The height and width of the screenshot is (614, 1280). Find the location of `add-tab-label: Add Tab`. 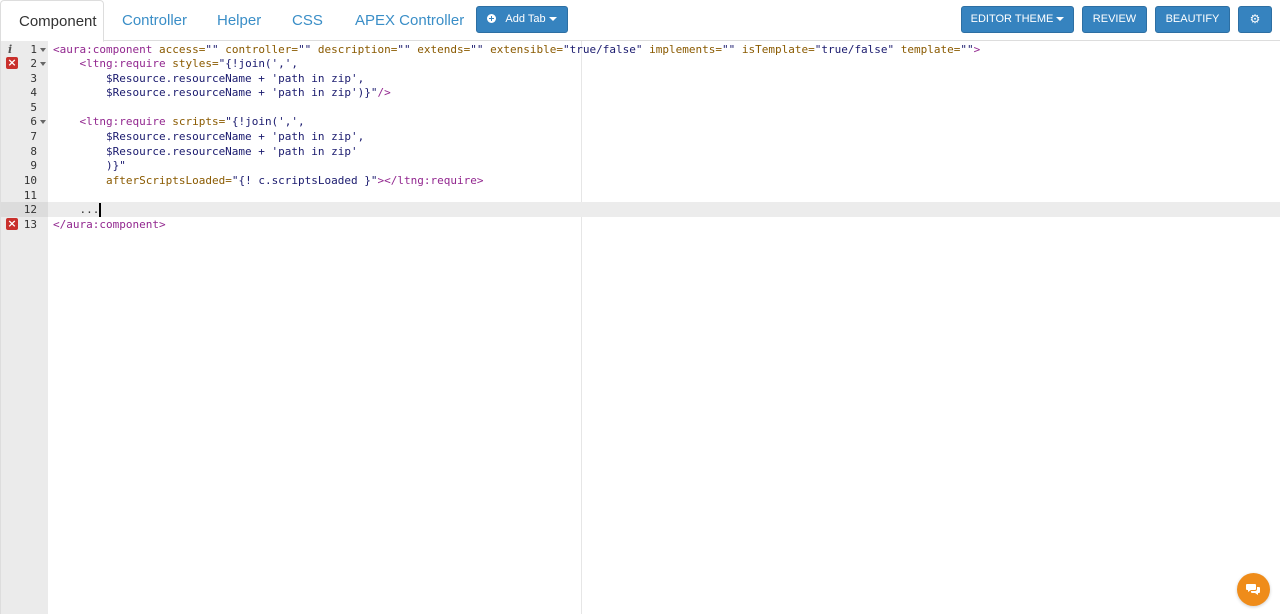

add-tab-label: Add Tab is located at coordinates (525, 19).